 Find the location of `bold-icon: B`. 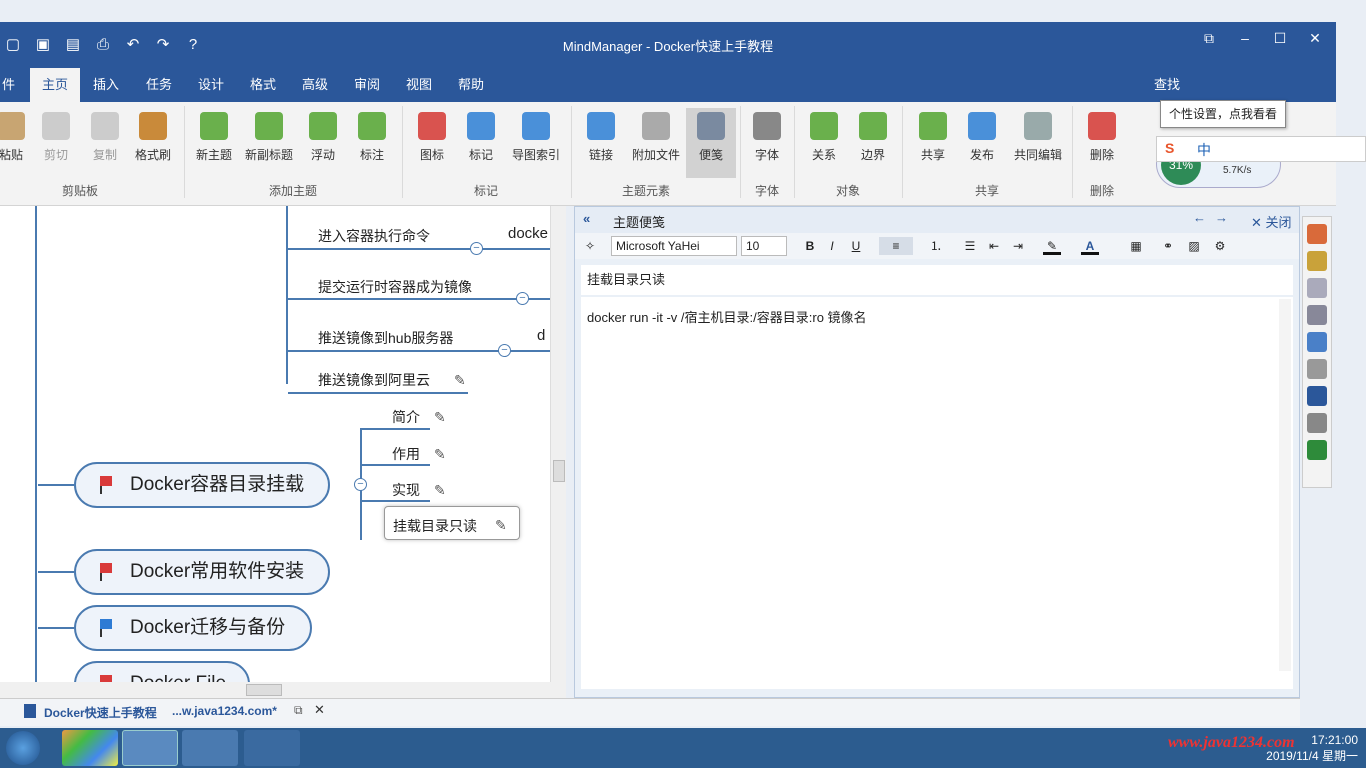

bold-icon: B is located at coordinates (810, 246).